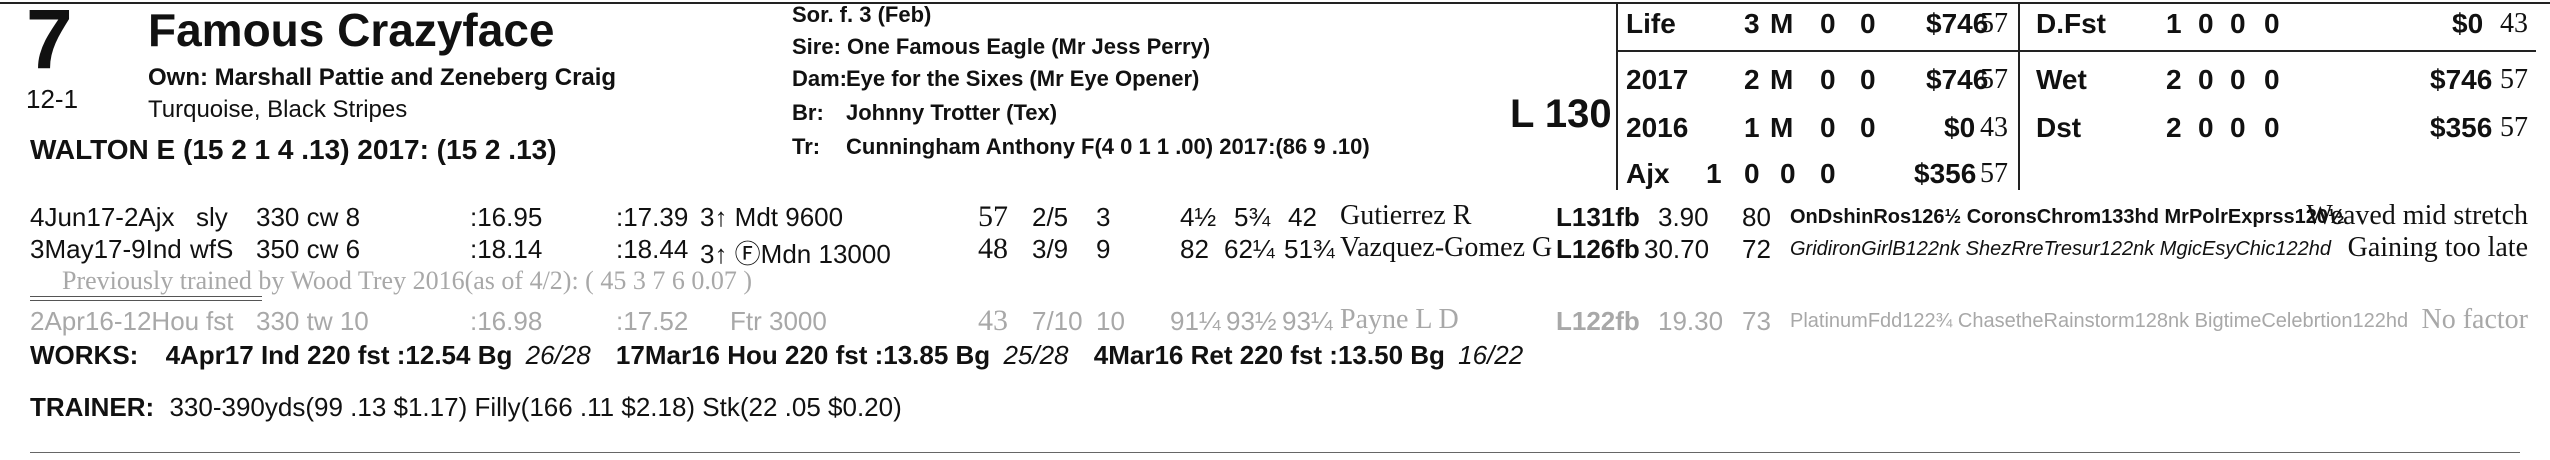 The height and width of the screenshot is (460, 2550). I want to click on weight-meds: L122fb, so click(1598, 321).